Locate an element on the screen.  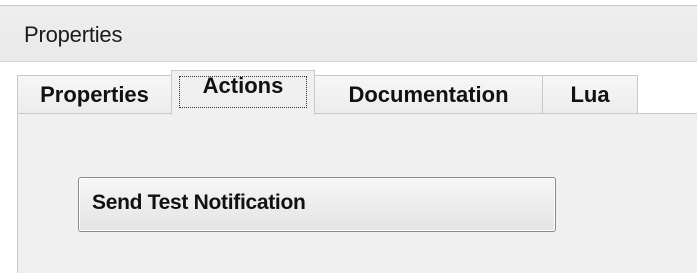
tab-properties: Properties is located at coordinates (94, 94).